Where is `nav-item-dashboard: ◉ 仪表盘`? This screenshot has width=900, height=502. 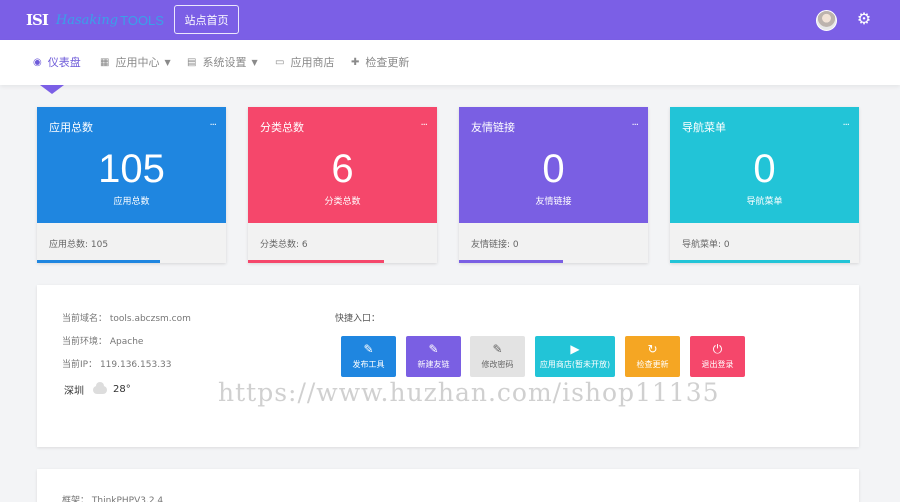 nav-item-dashboard: ◉ 仪表盘 is located at coordinates (57, 62).